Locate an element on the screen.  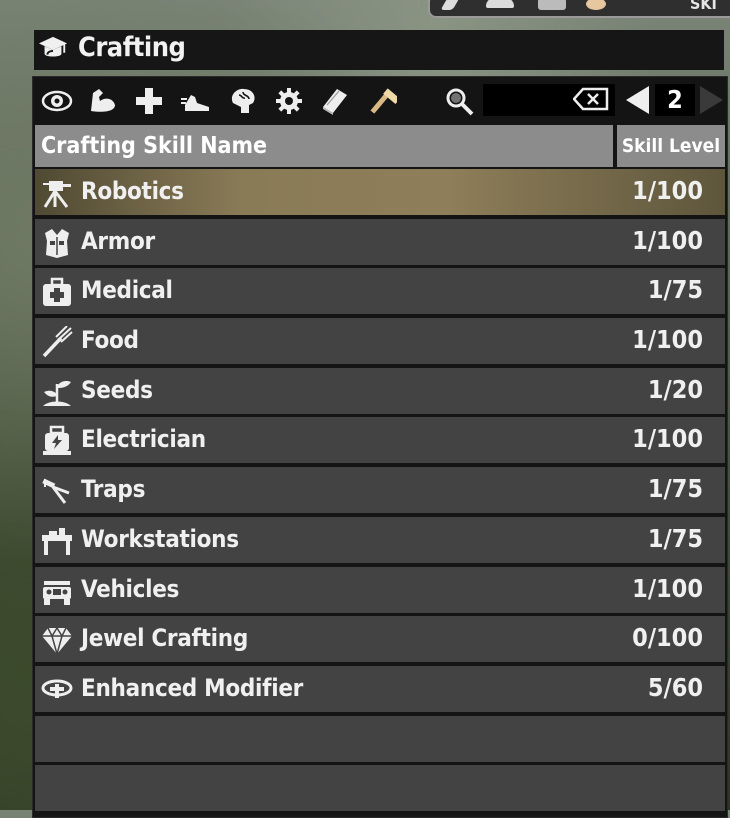
skill-name: Traps is located at coordinates (113, 489).